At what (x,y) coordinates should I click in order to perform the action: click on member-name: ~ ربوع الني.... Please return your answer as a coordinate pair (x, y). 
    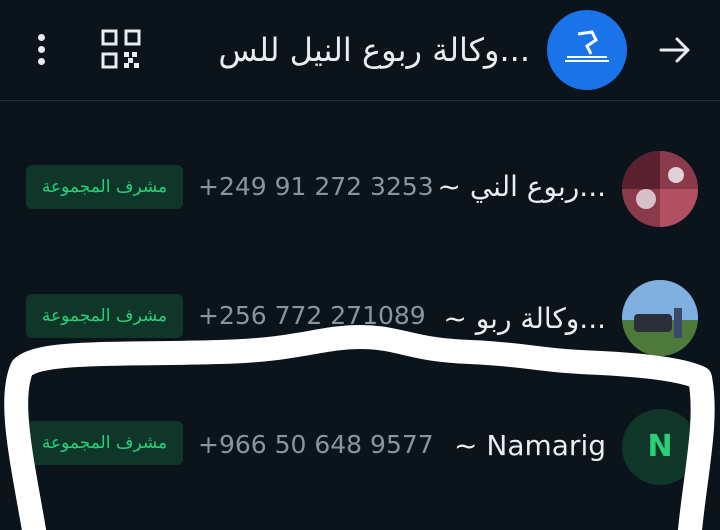
    Looking at the image, I should click on (521, 186).